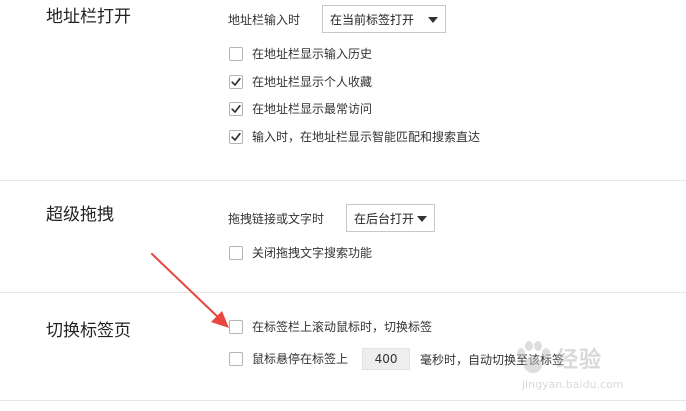  I want to click on option-show-input-history: 在地址栏显示输入历史, so click(300, 54).